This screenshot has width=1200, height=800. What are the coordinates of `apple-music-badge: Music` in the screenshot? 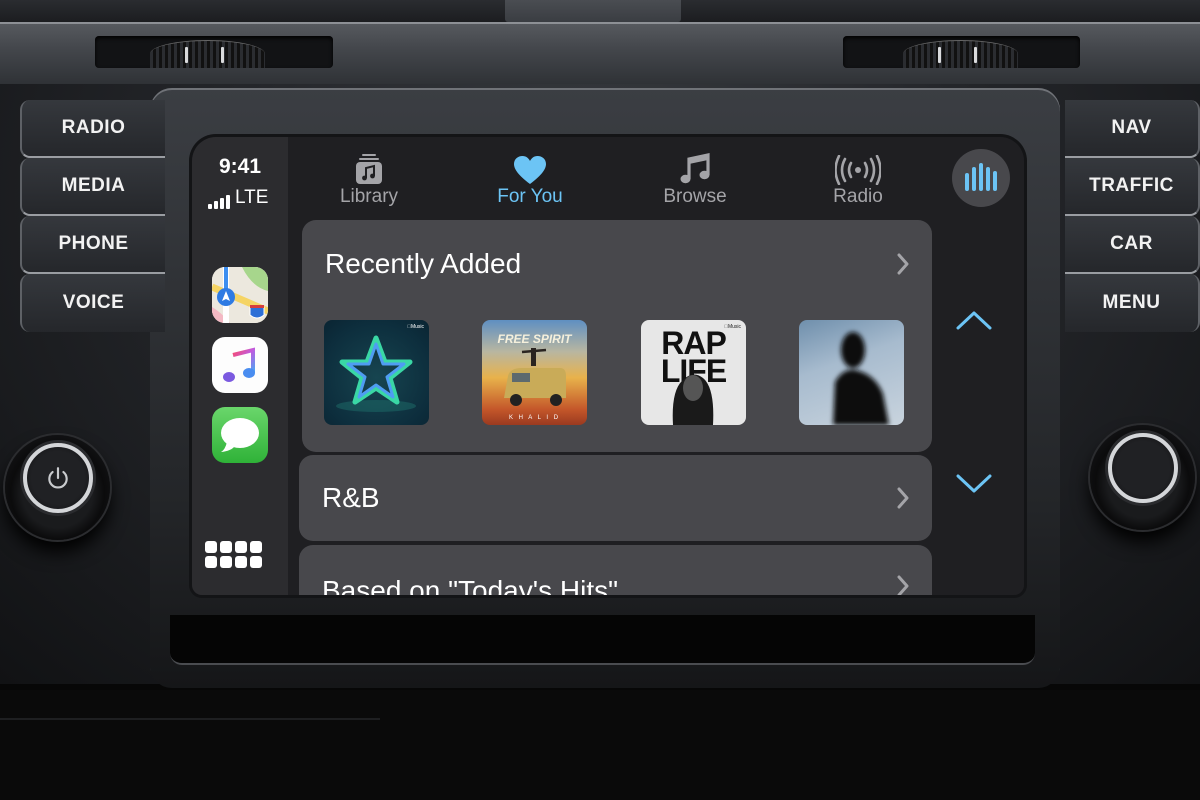 It's located at (415, 327).